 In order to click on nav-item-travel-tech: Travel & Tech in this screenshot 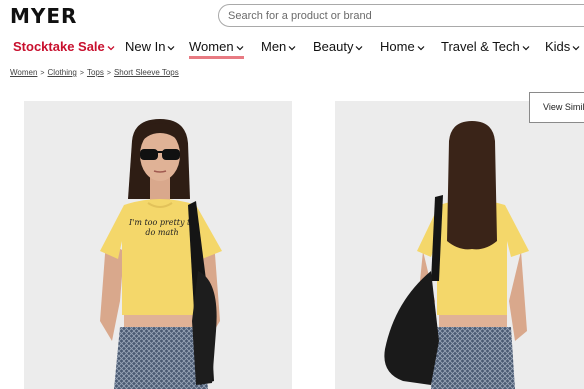, I will do `click(485, 47)`.